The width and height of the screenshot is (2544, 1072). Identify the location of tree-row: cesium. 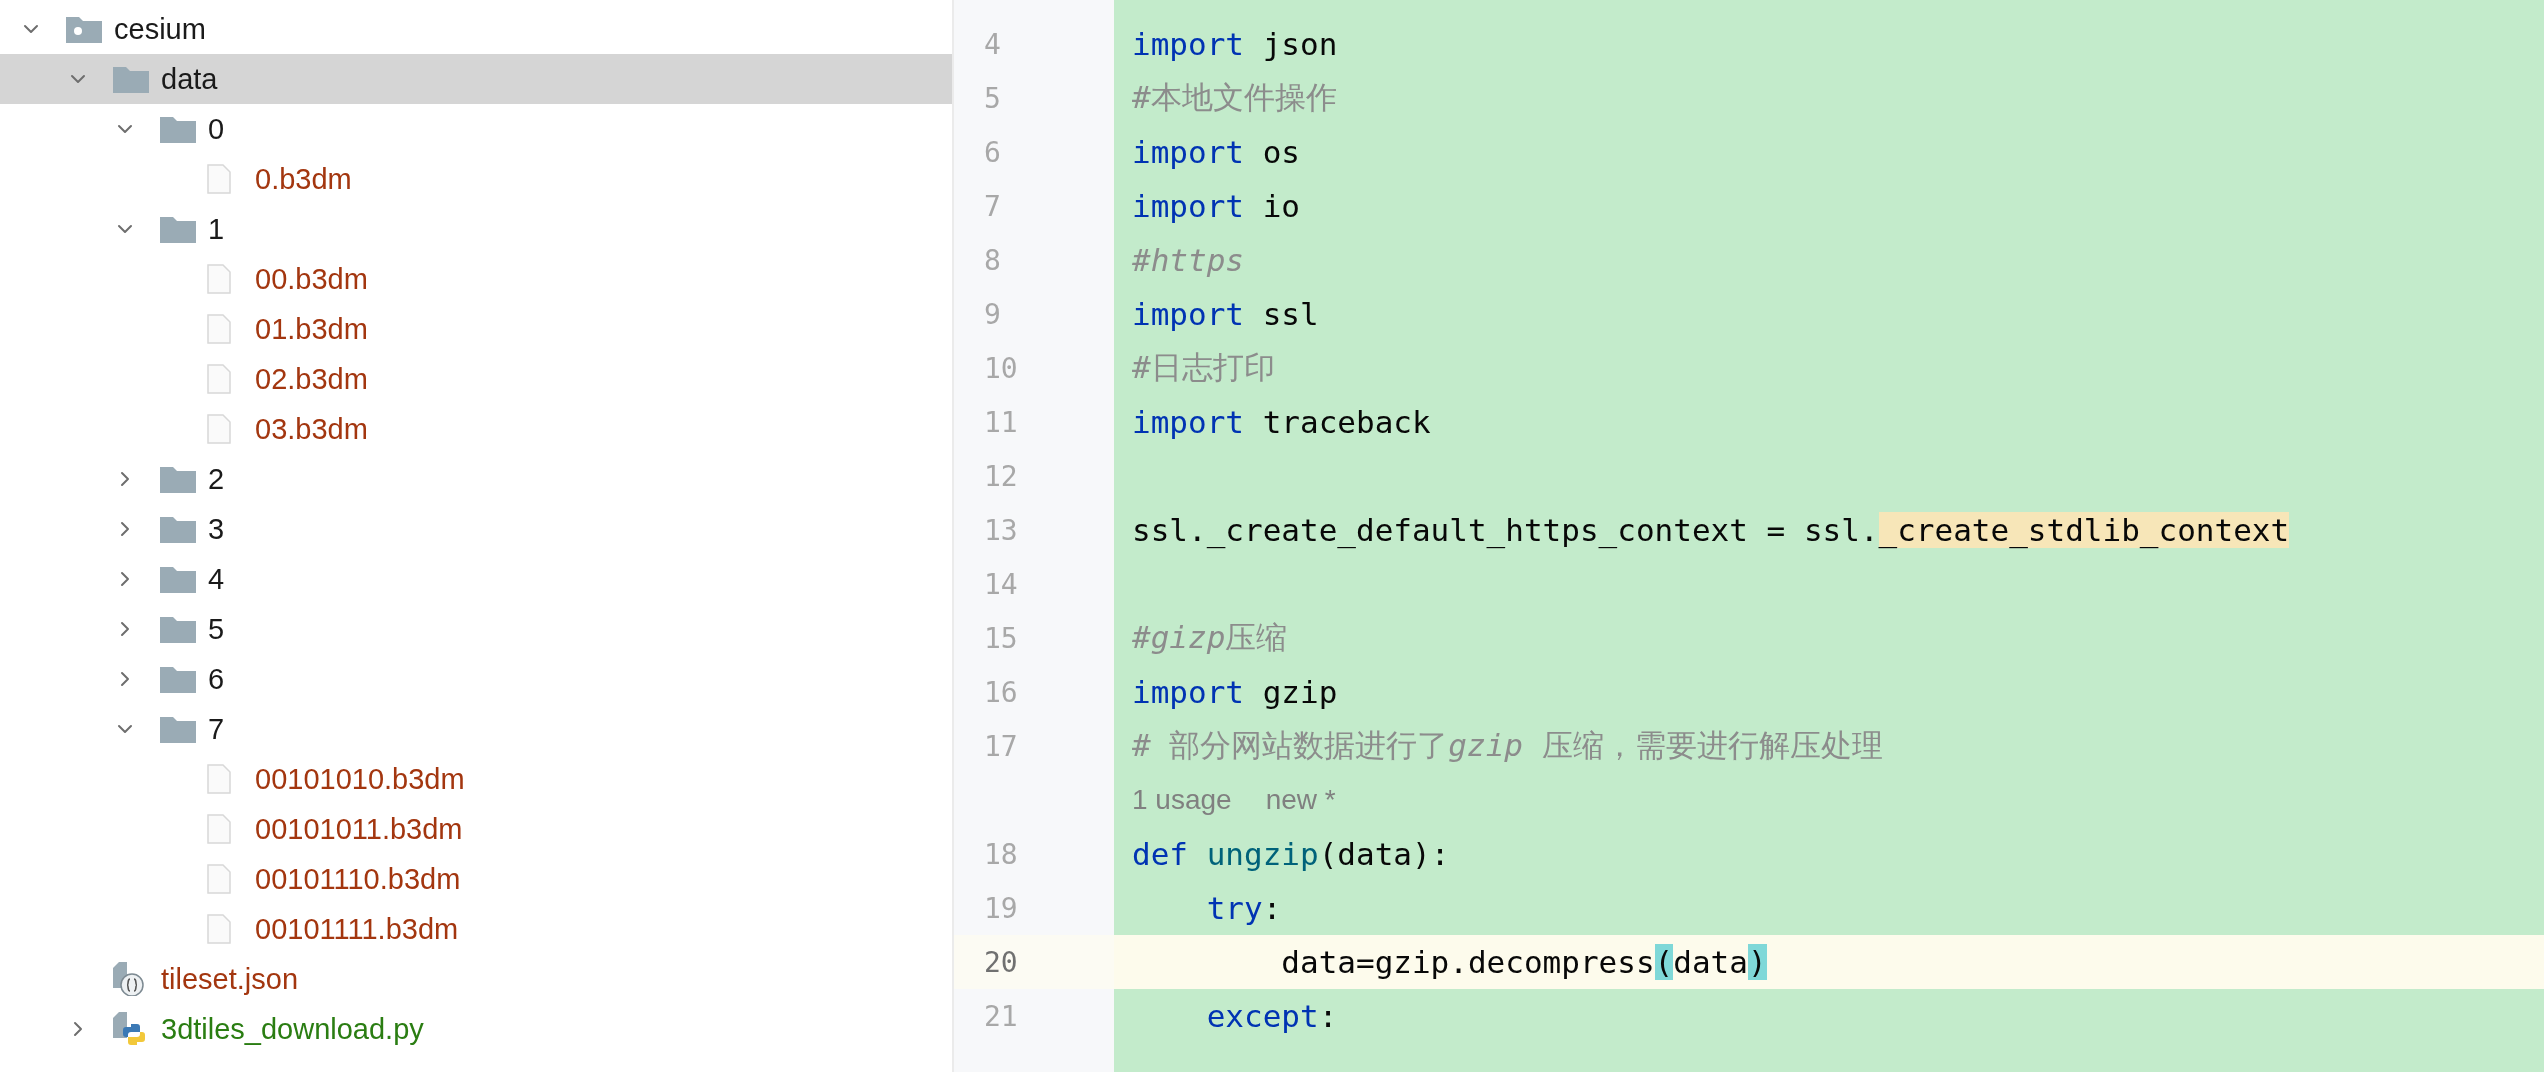
(476, 29).